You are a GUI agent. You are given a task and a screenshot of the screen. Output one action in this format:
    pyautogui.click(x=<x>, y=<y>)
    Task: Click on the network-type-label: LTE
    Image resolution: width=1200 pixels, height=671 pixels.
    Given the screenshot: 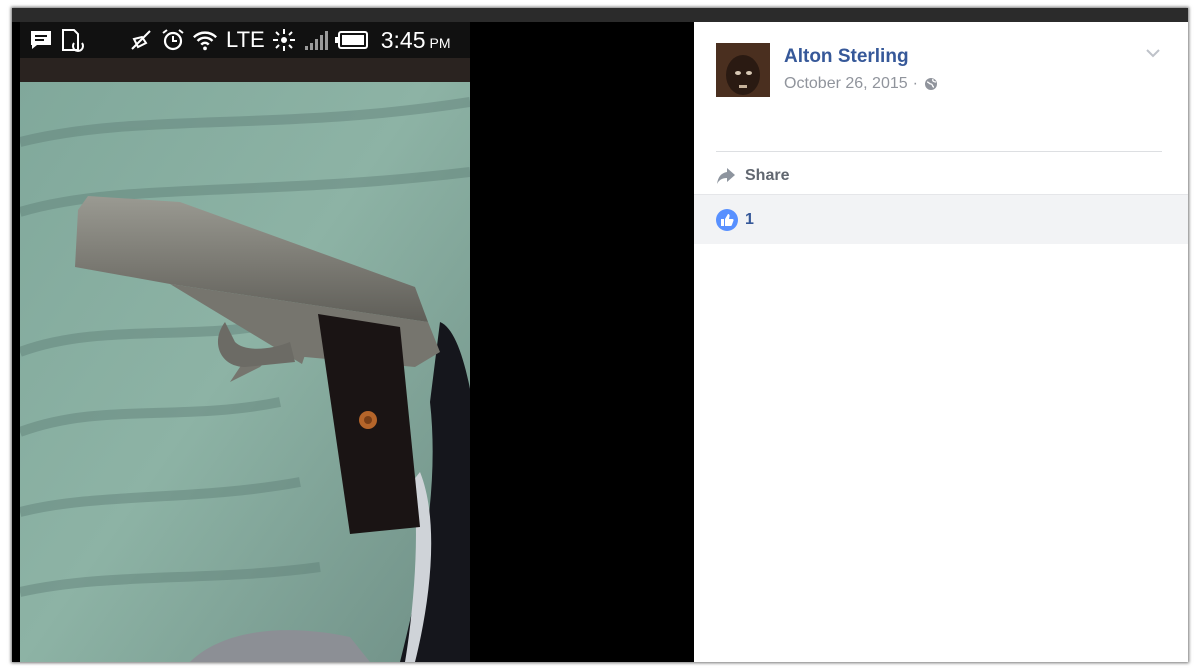 What is the action you would take?
    pyautogui.click(x=245, y=39)
    